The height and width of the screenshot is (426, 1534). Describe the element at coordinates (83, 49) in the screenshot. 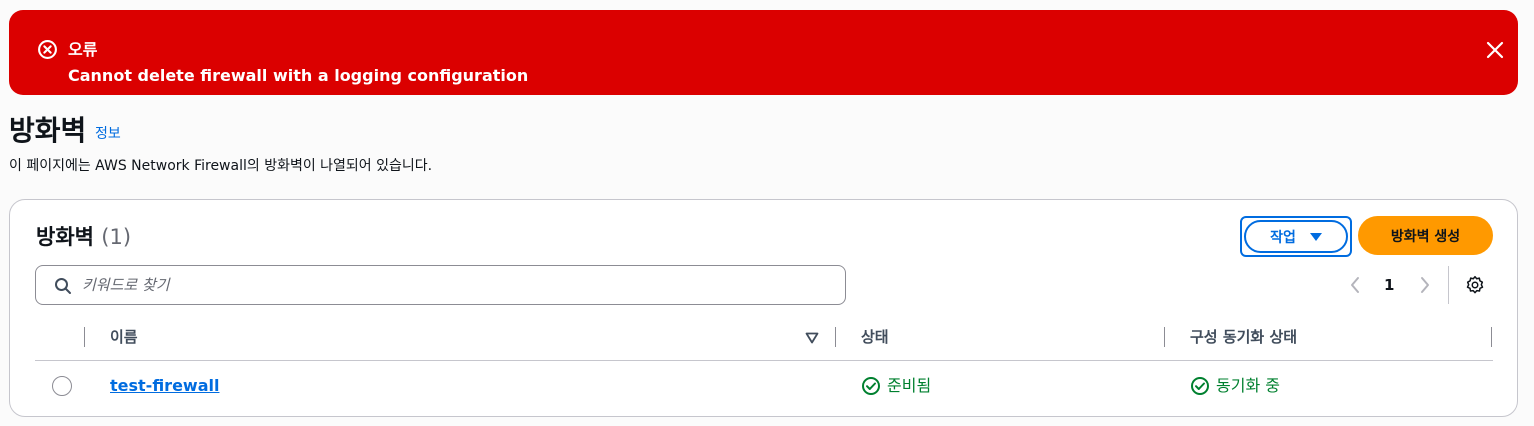

I see `flash-title: 오류` at that location.